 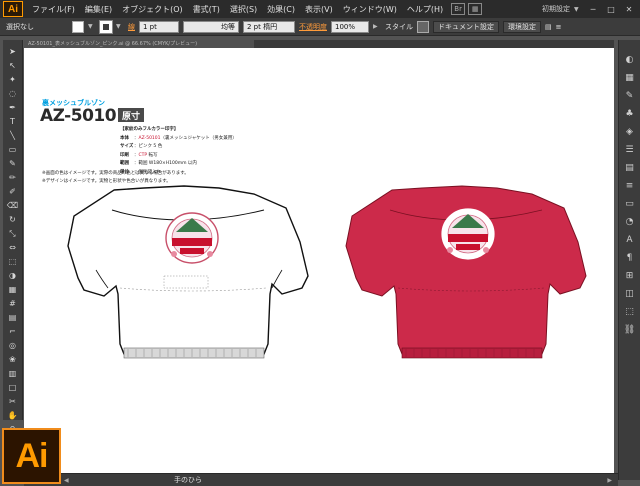 What do you see at coordinates (269, 26) in the screenshot?
I see `brush-select: 2 pt 楕円` at bounding box center [269, 26].